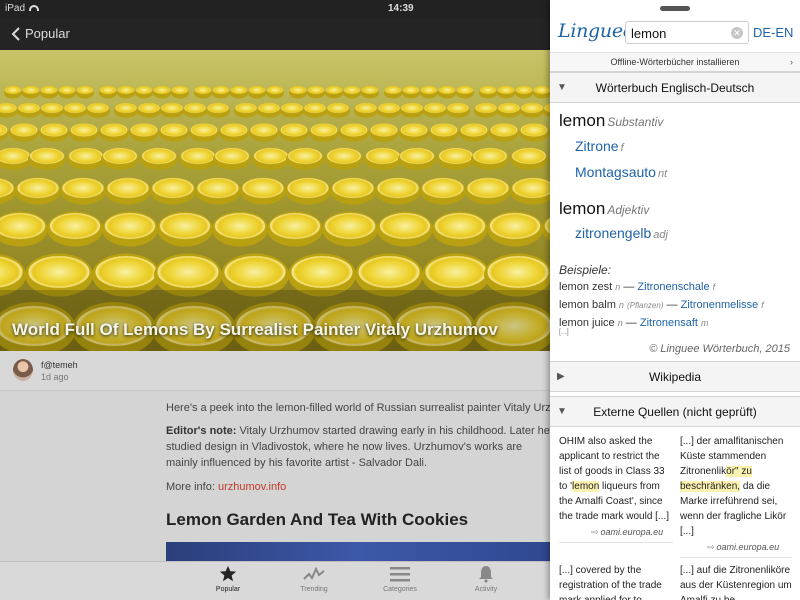  Describe the element at coordinates (586, 287) in the screenshot. I see `example-source: lemon zest` at that location.